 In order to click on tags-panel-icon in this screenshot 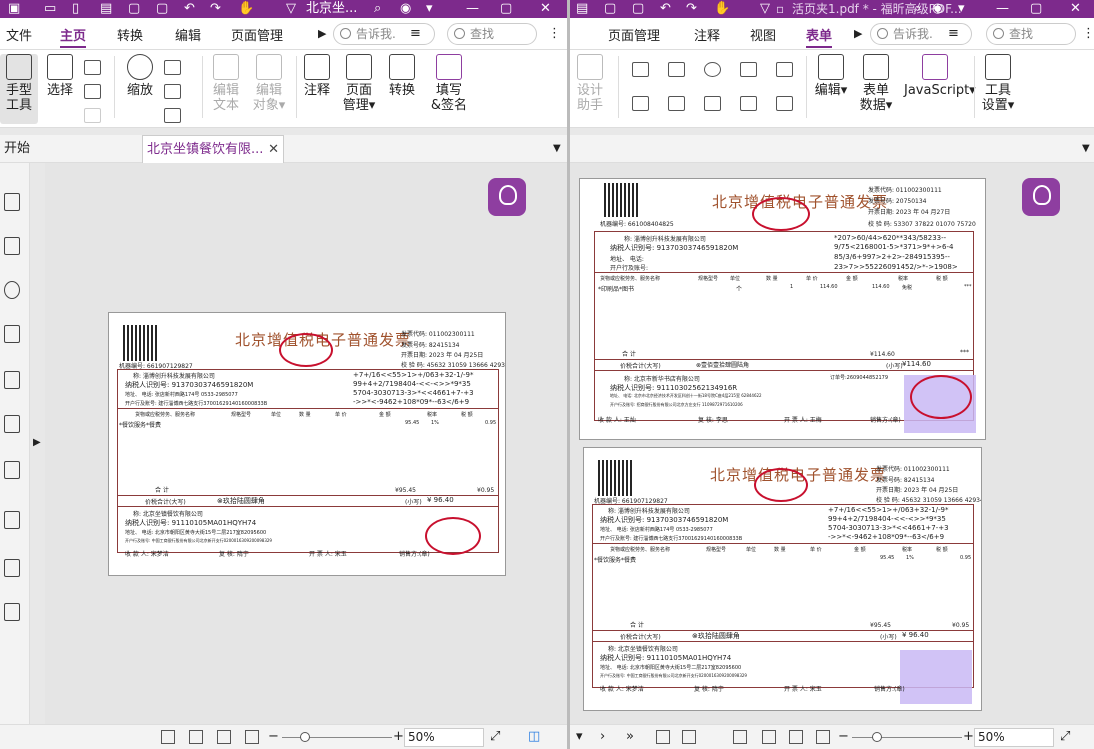, I will do `click(12, 568)`.